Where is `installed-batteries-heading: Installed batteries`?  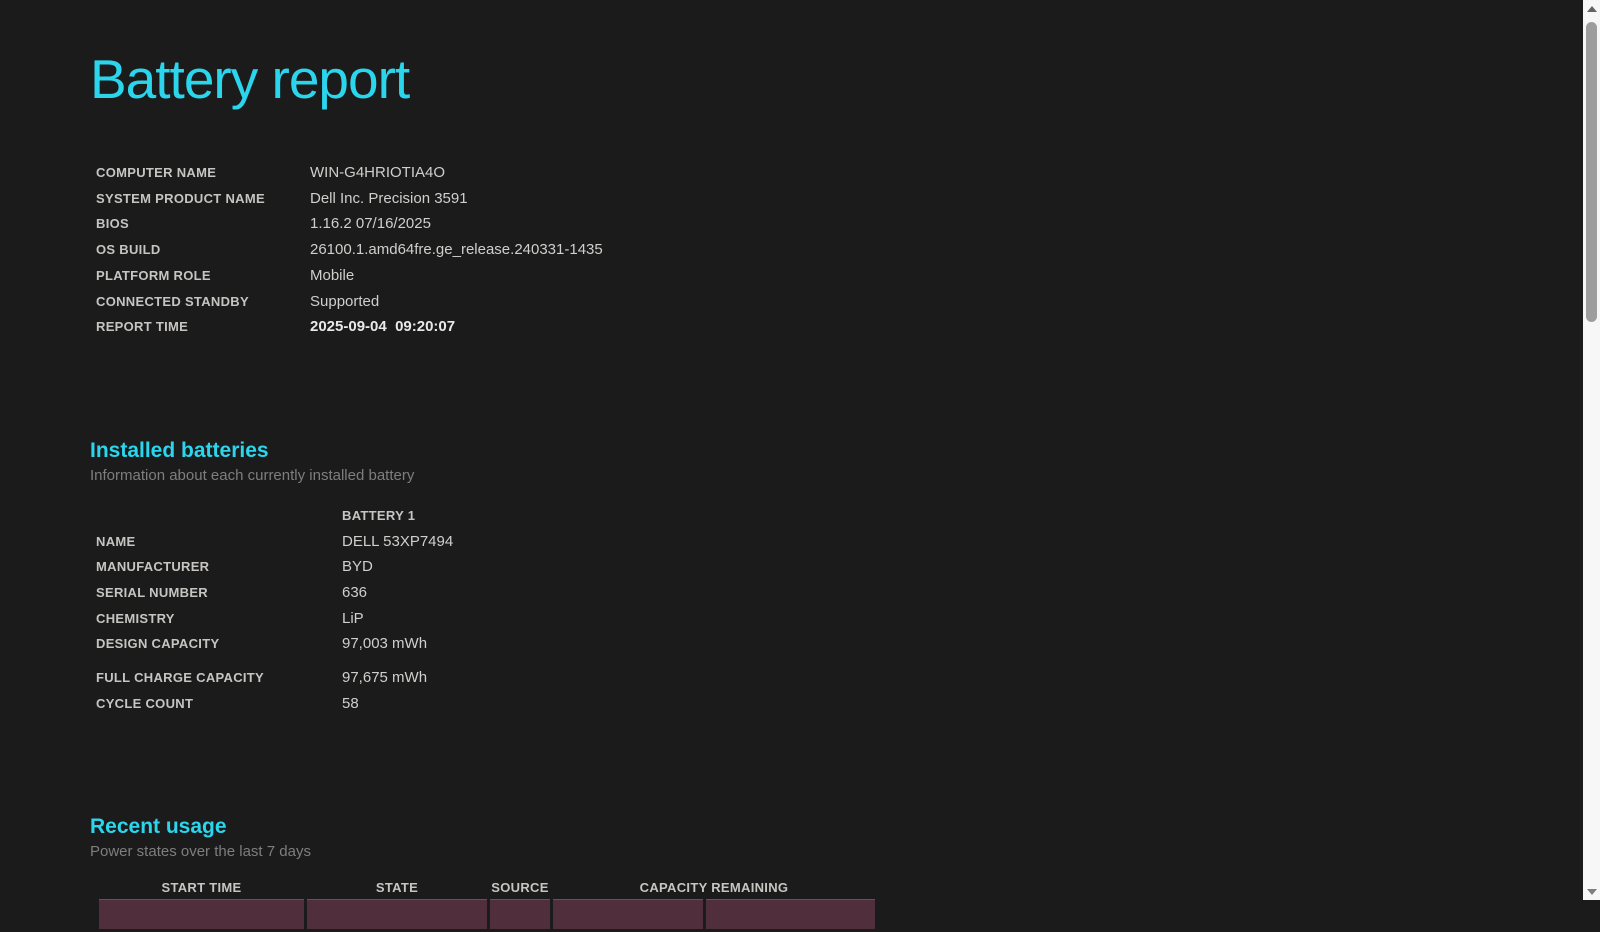
installed-batteries-heading: Installed batteries is located at coordinates (179, 450).